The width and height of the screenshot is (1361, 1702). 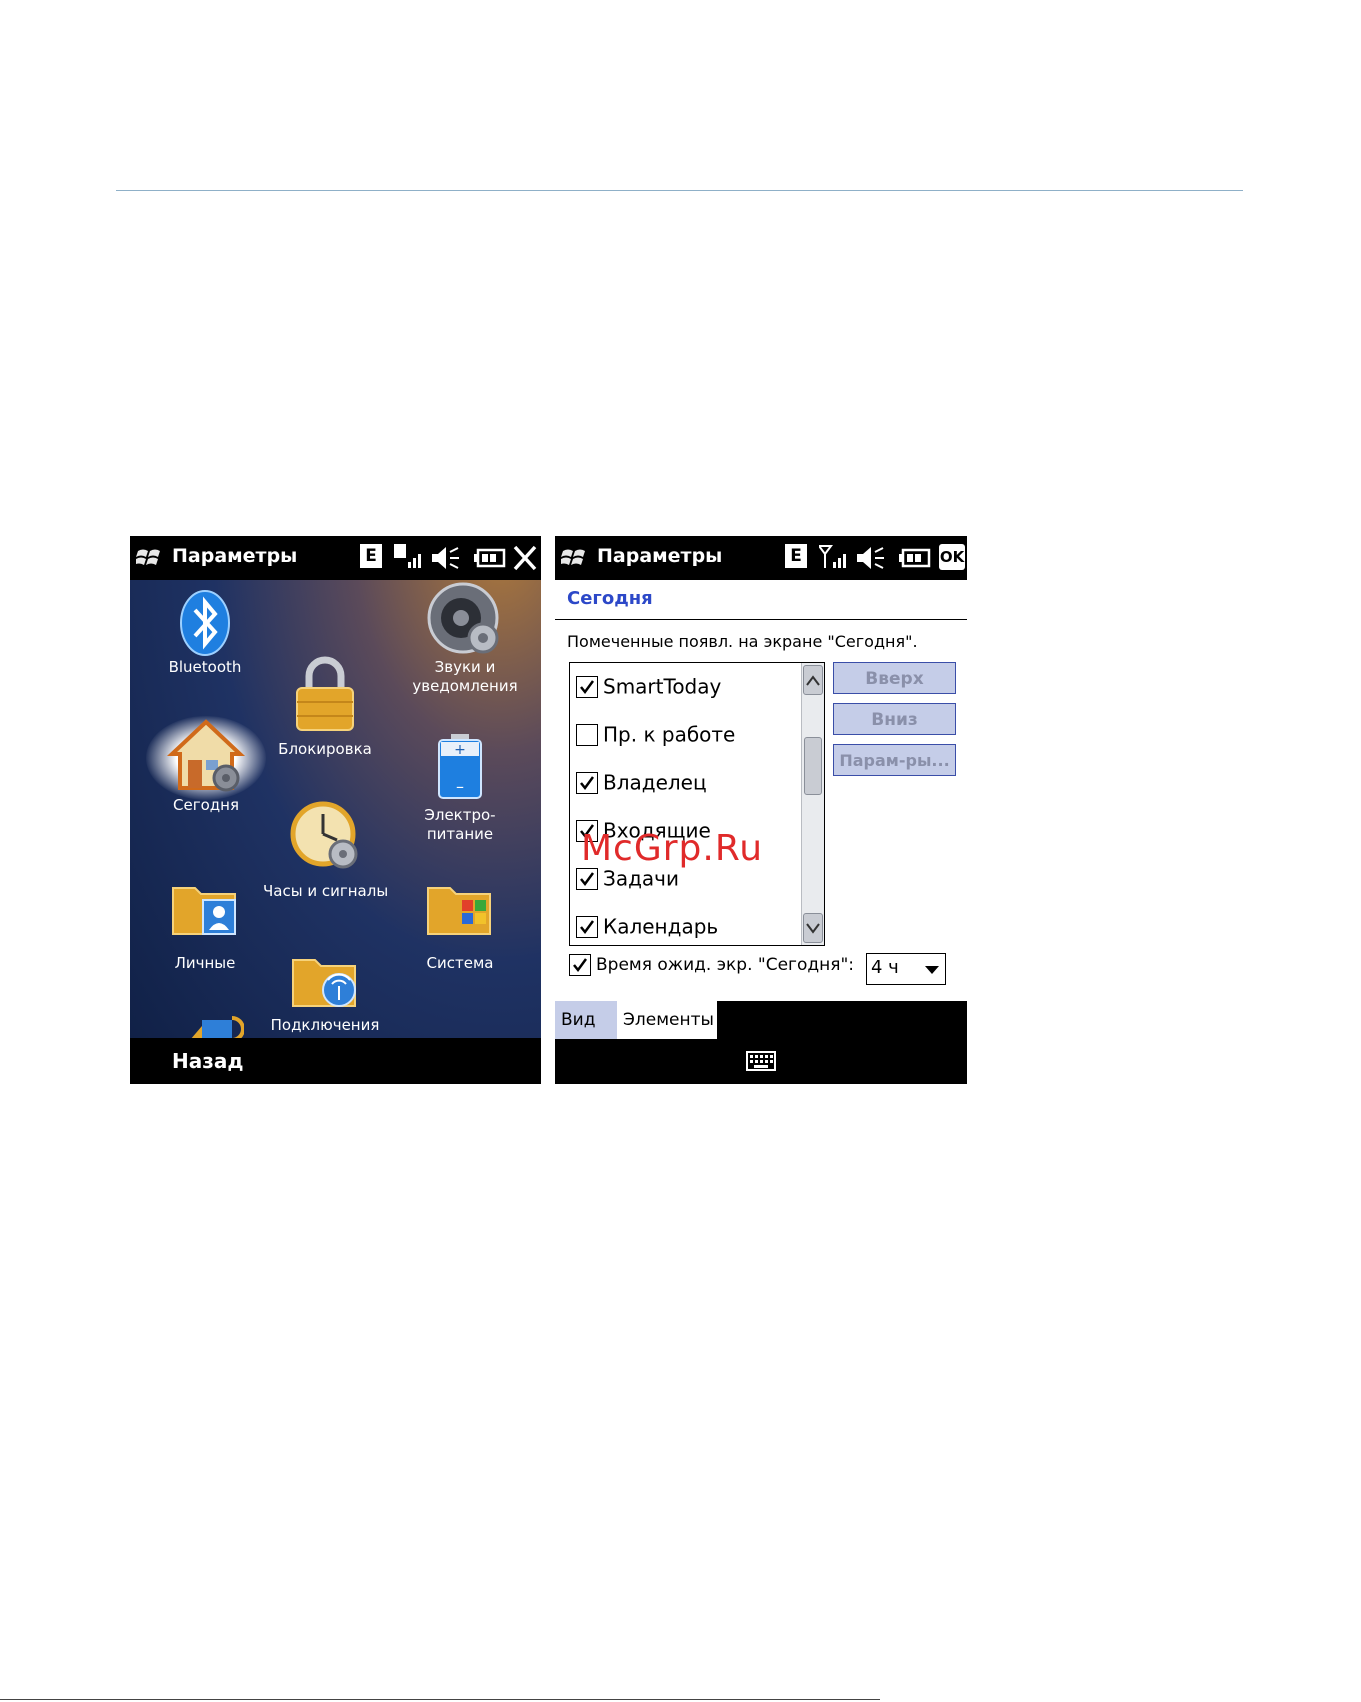 I want to click on chevron-up-icon, so click(x=813, y=680).